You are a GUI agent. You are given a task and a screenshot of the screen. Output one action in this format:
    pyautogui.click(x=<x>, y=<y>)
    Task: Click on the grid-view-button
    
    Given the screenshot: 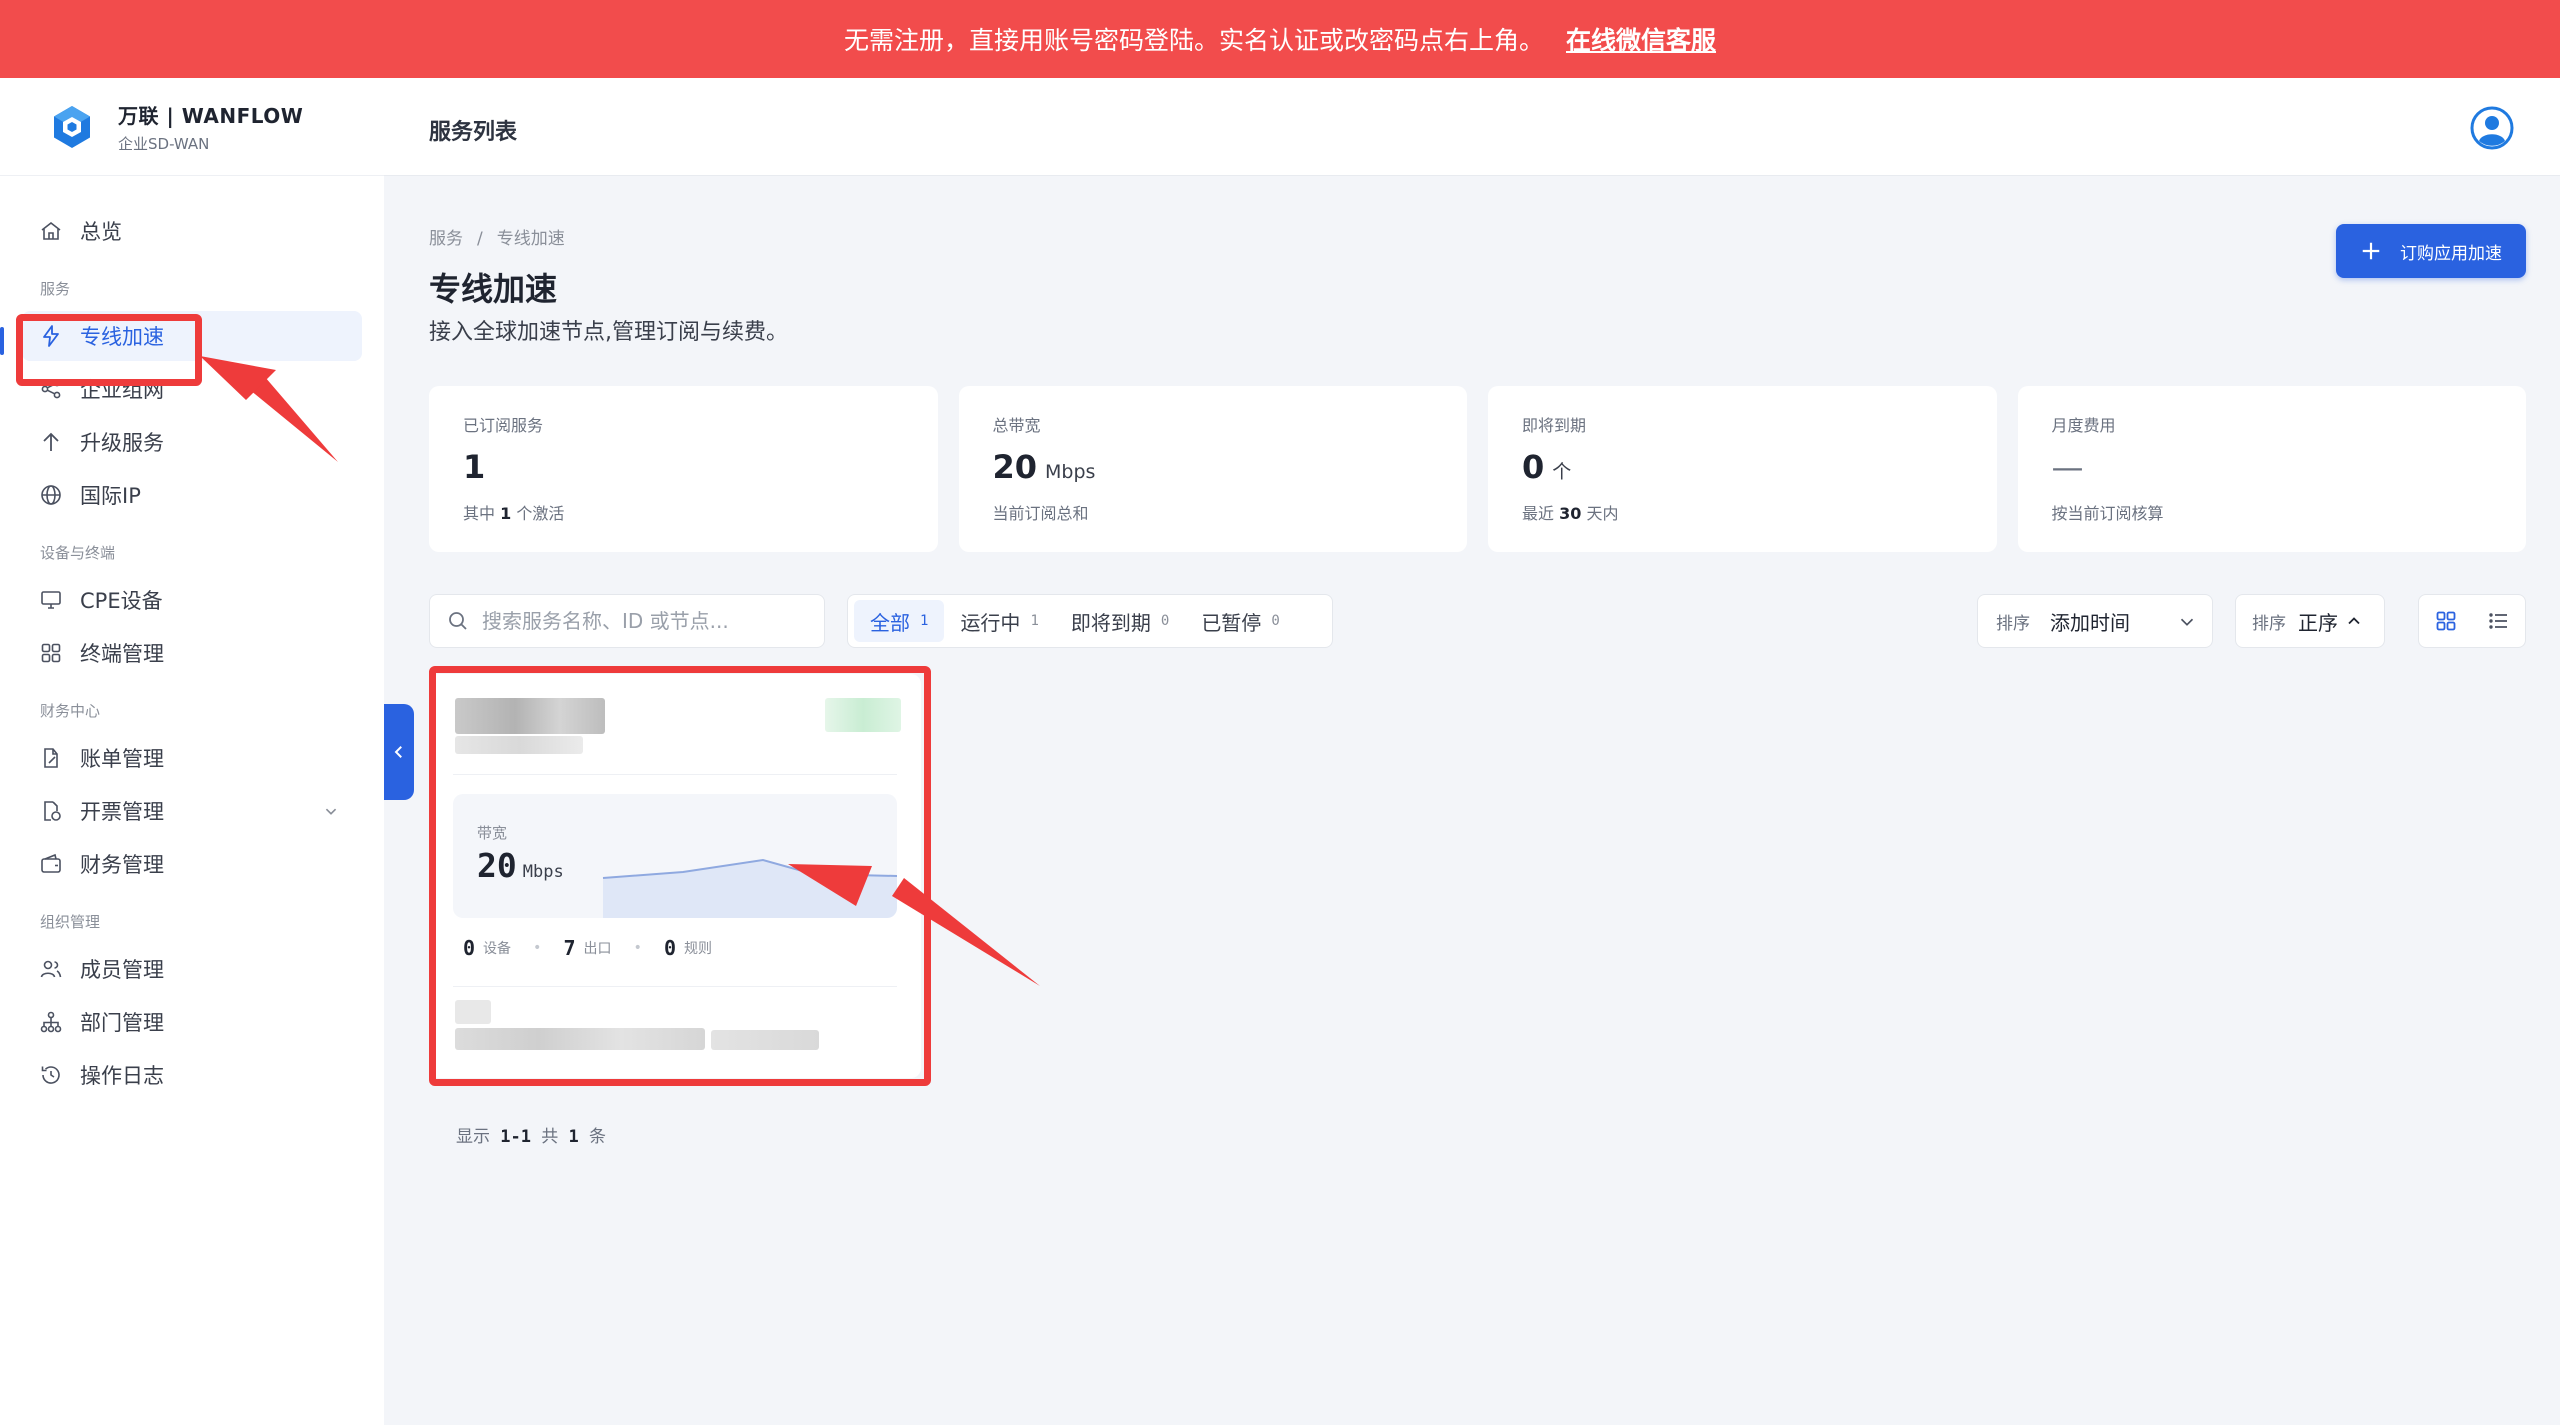 What is the action you would take?
    pyautogui.click(x=2445, y=621)
    